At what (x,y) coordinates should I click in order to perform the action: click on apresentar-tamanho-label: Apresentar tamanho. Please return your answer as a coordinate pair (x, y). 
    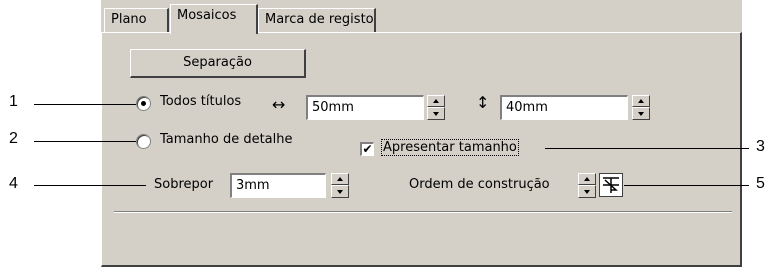
    Looking at the image, I should click on (450, 147).